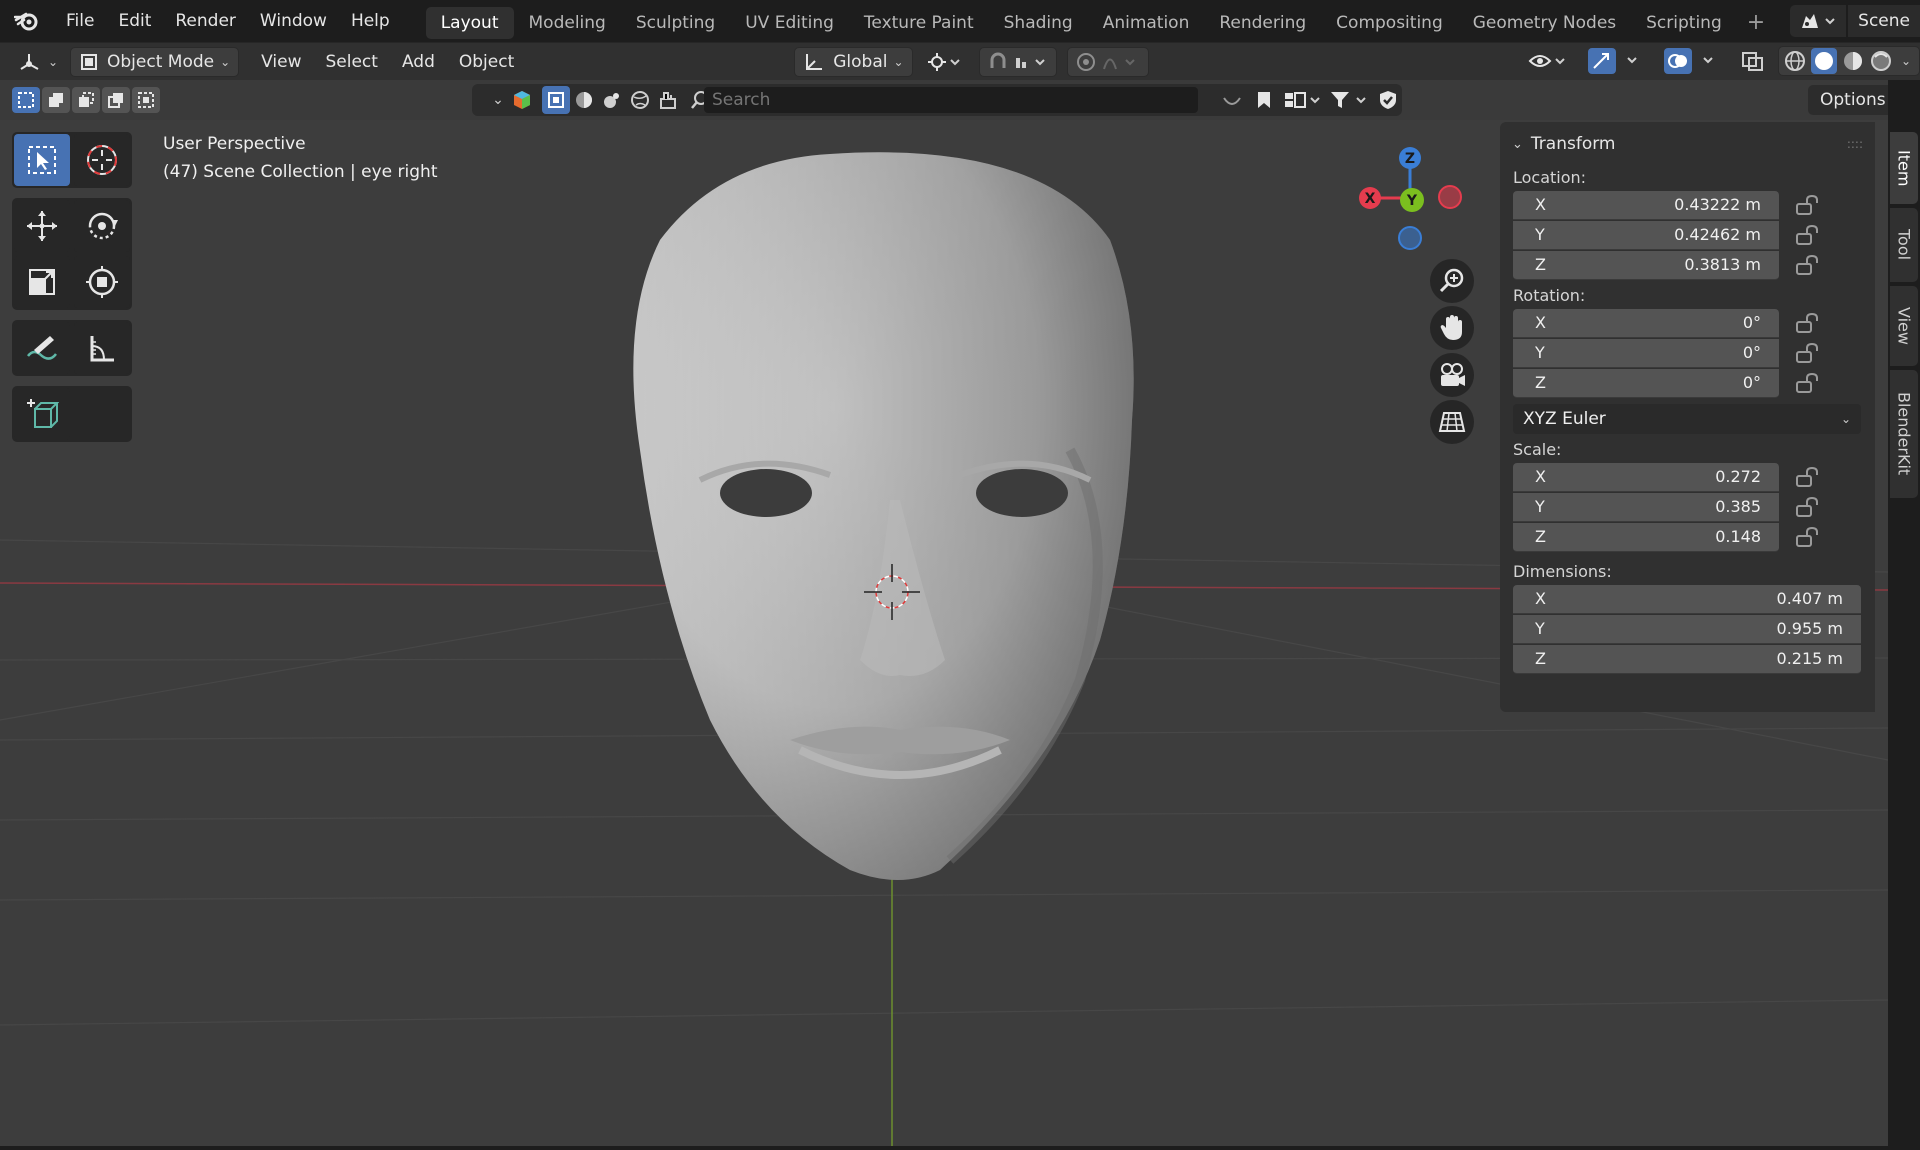 The image size is (1920, 1150). Describe the element at coordinates (1017, 61) in the screenshot. I see `snap-icon` at that location.